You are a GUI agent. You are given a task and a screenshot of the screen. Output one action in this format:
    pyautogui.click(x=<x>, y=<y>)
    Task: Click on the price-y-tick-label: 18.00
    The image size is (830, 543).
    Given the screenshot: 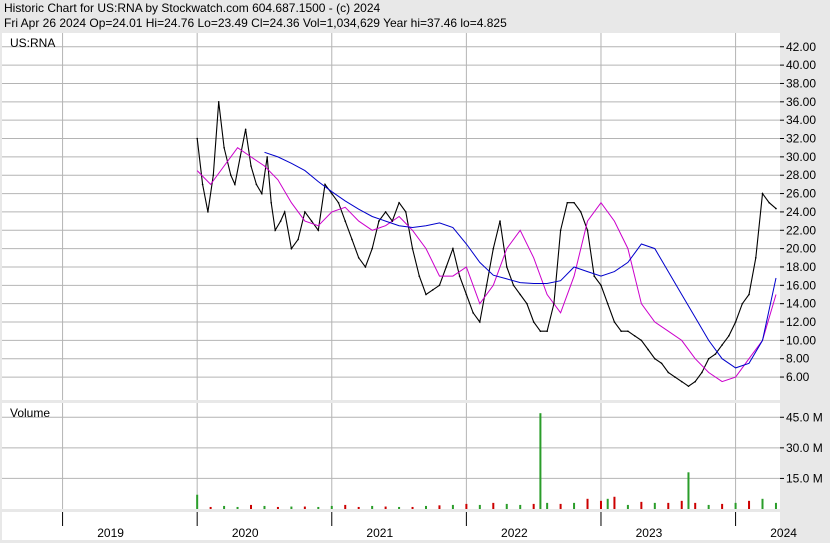 What is the action you would take?
    pyautogui.click(x=801, y=267)
    